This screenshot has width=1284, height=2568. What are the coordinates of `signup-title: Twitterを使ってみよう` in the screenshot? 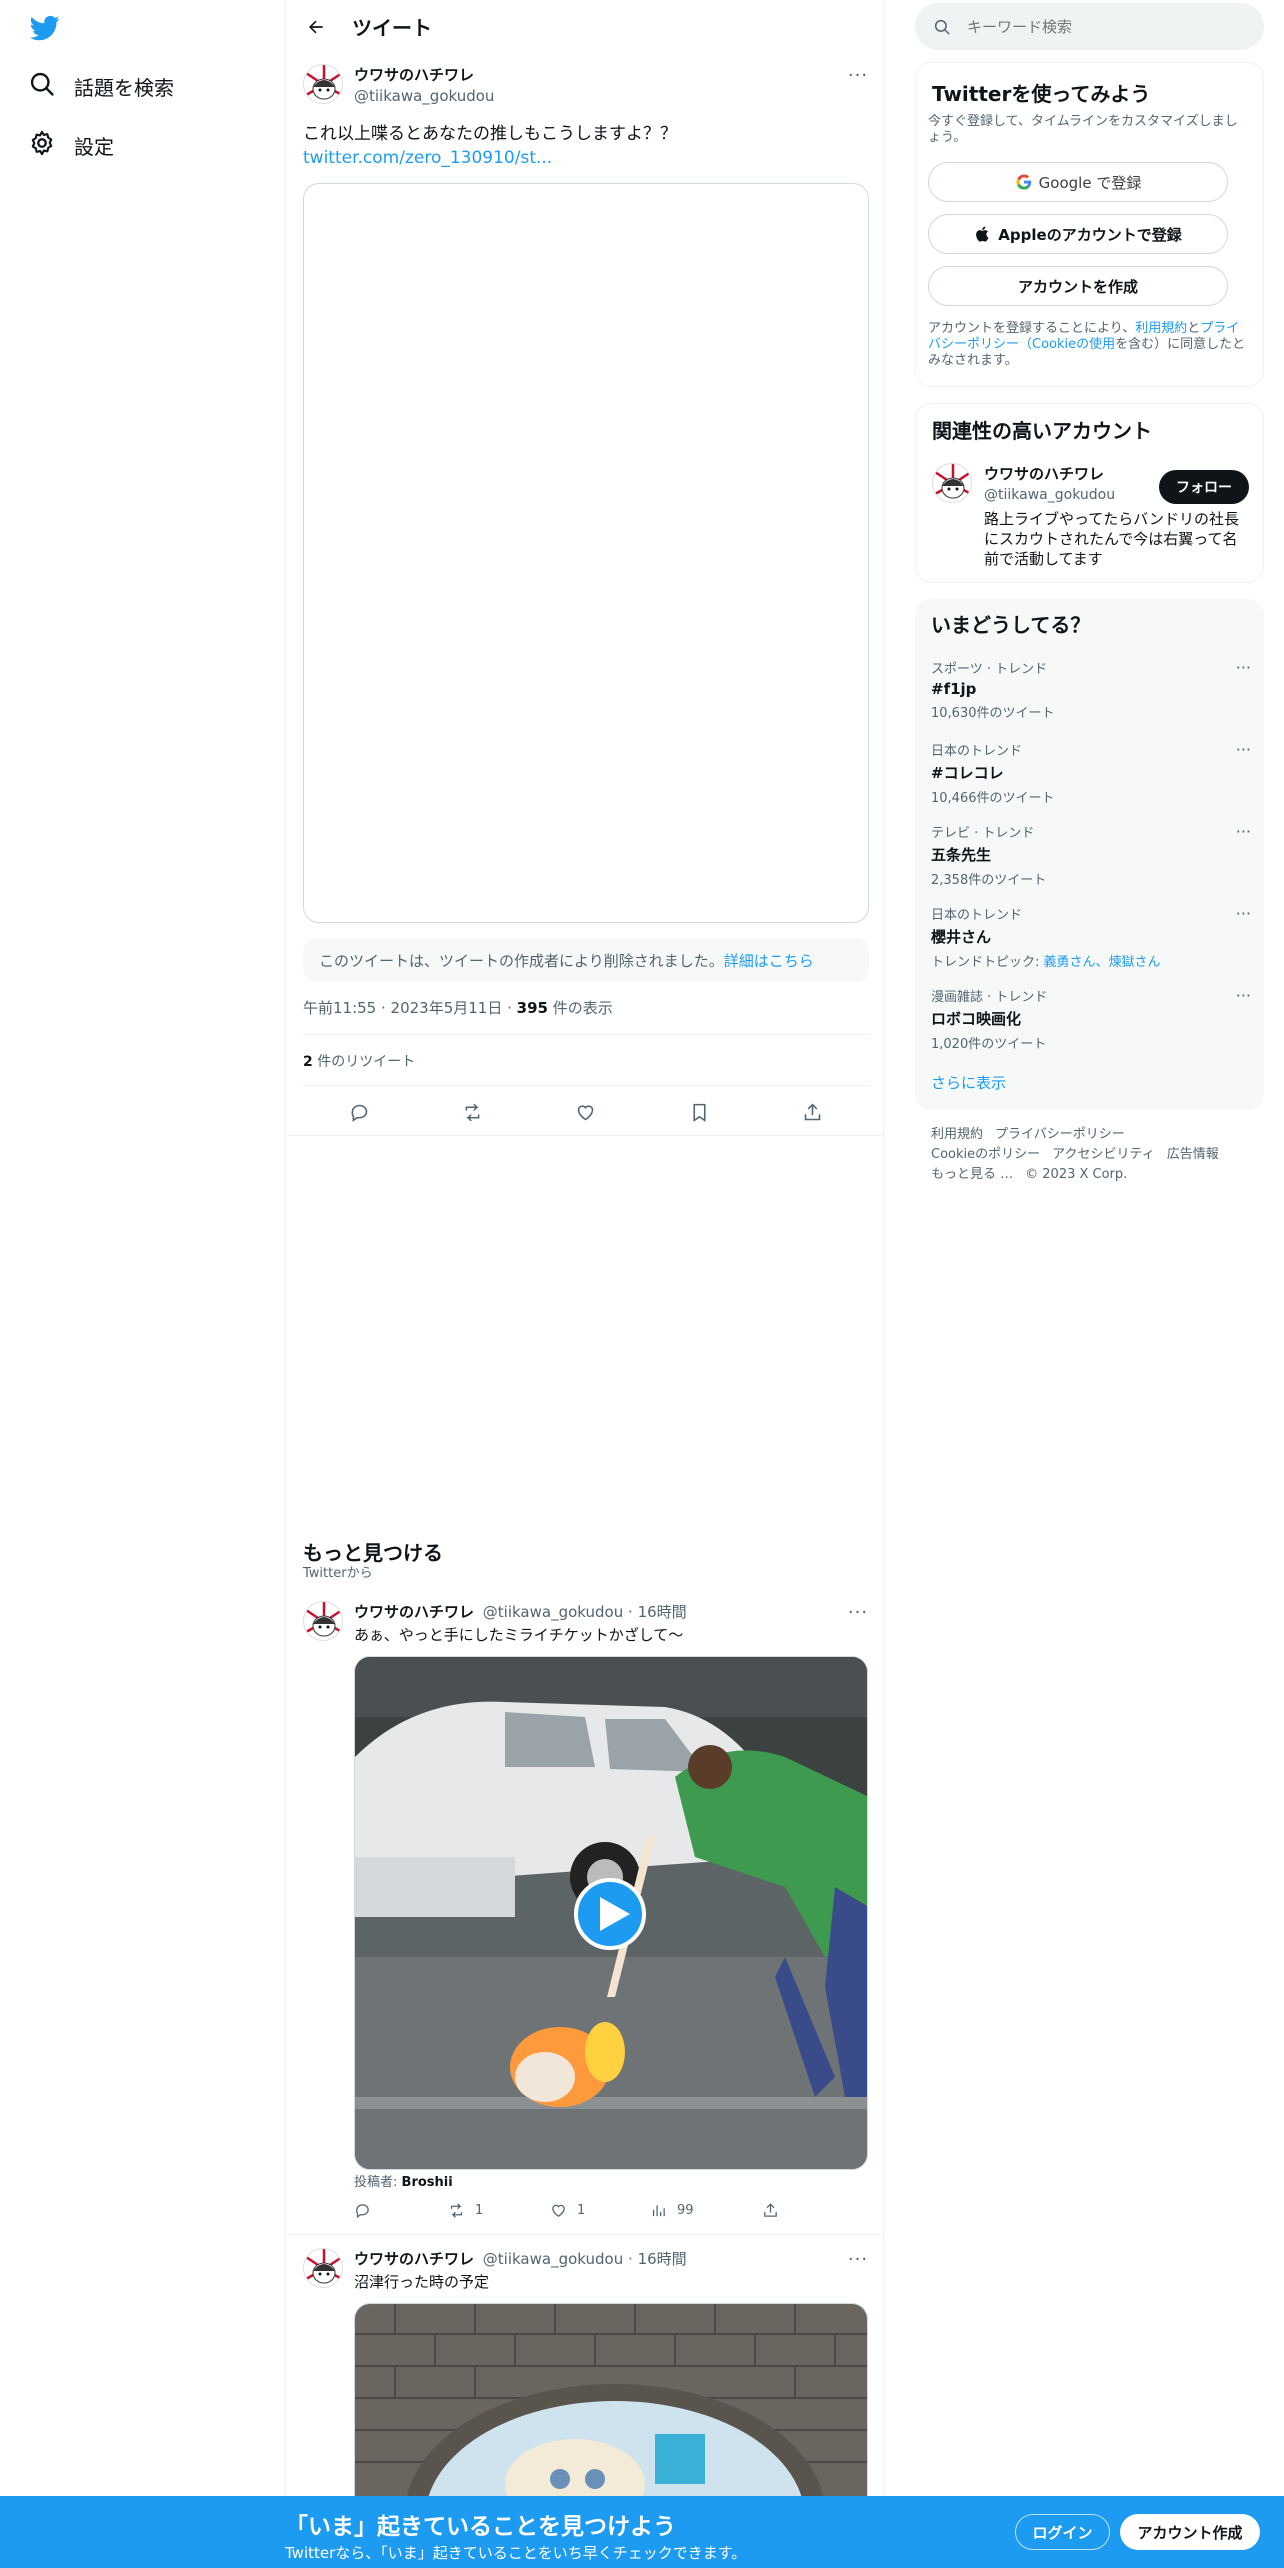 It's located at (1041, 94).